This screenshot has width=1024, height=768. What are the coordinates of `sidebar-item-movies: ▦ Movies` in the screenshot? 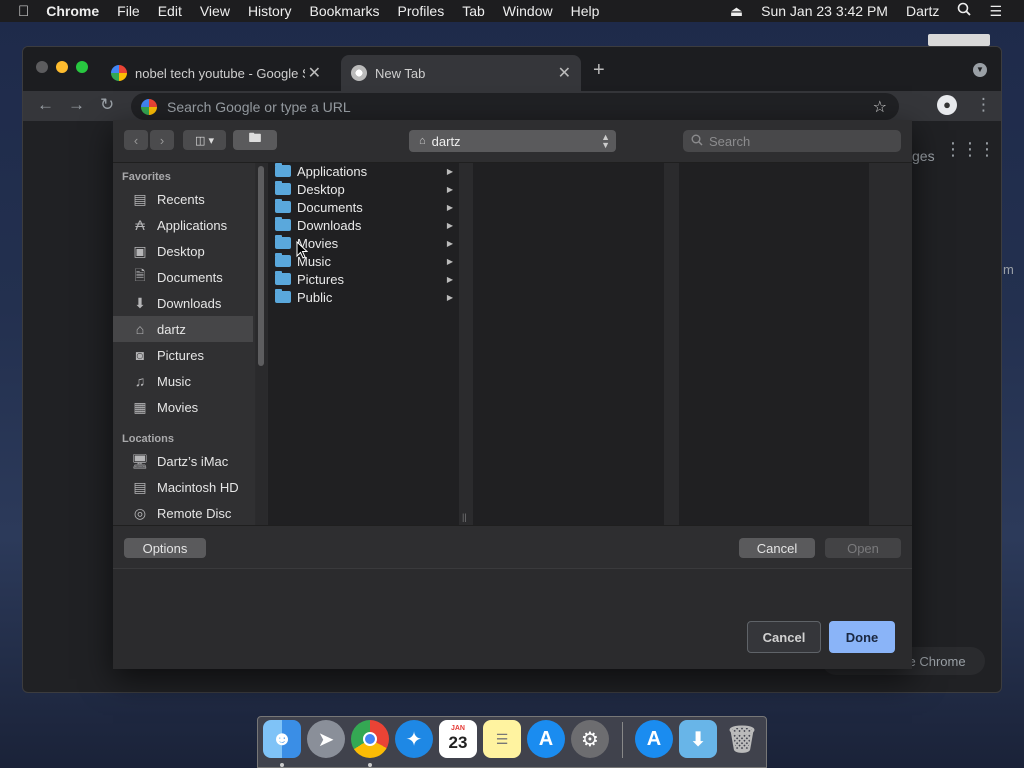 It's located at (183, 407).